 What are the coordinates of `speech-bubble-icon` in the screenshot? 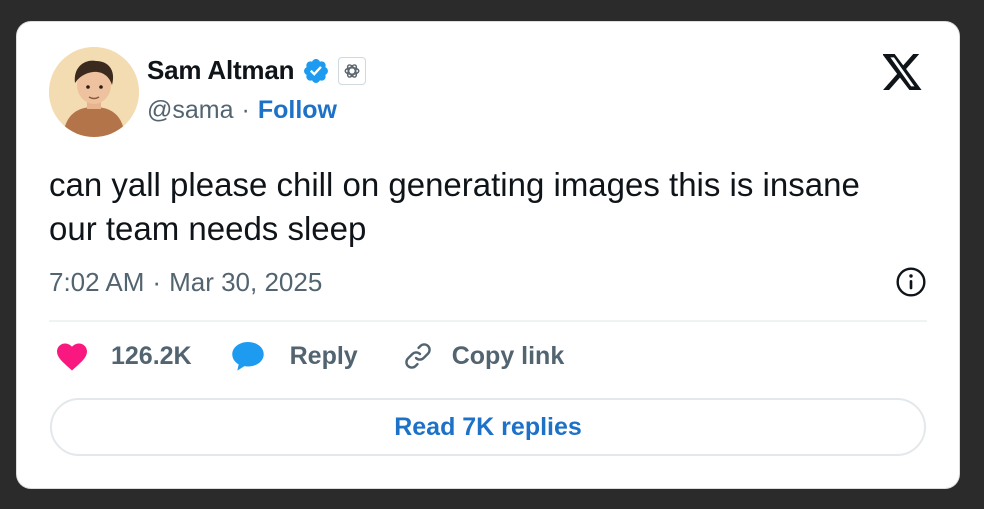 It's located at (248, 356).